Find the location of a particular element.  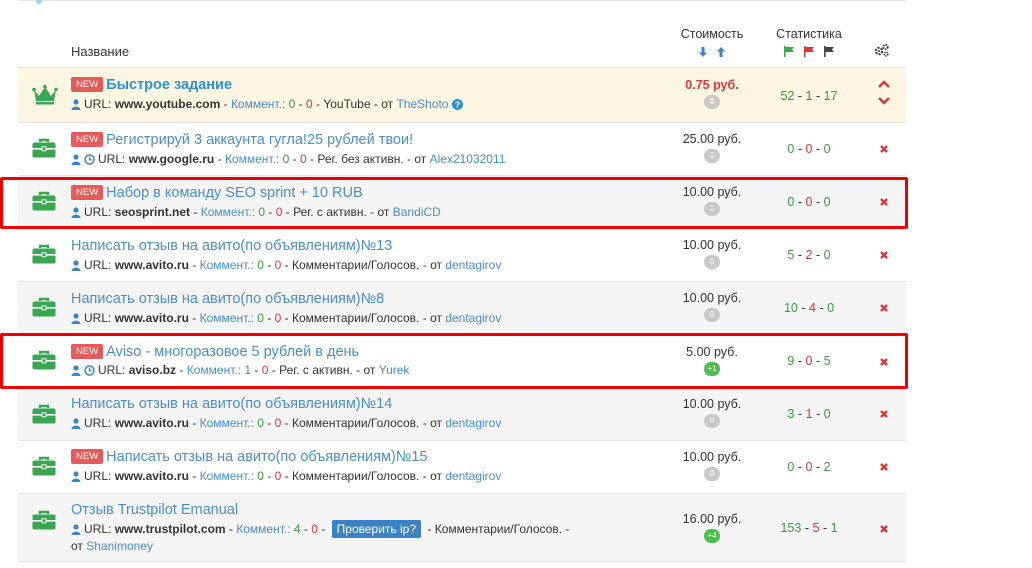

author-link: Alex21032011 is located at coordinates (468, 159).